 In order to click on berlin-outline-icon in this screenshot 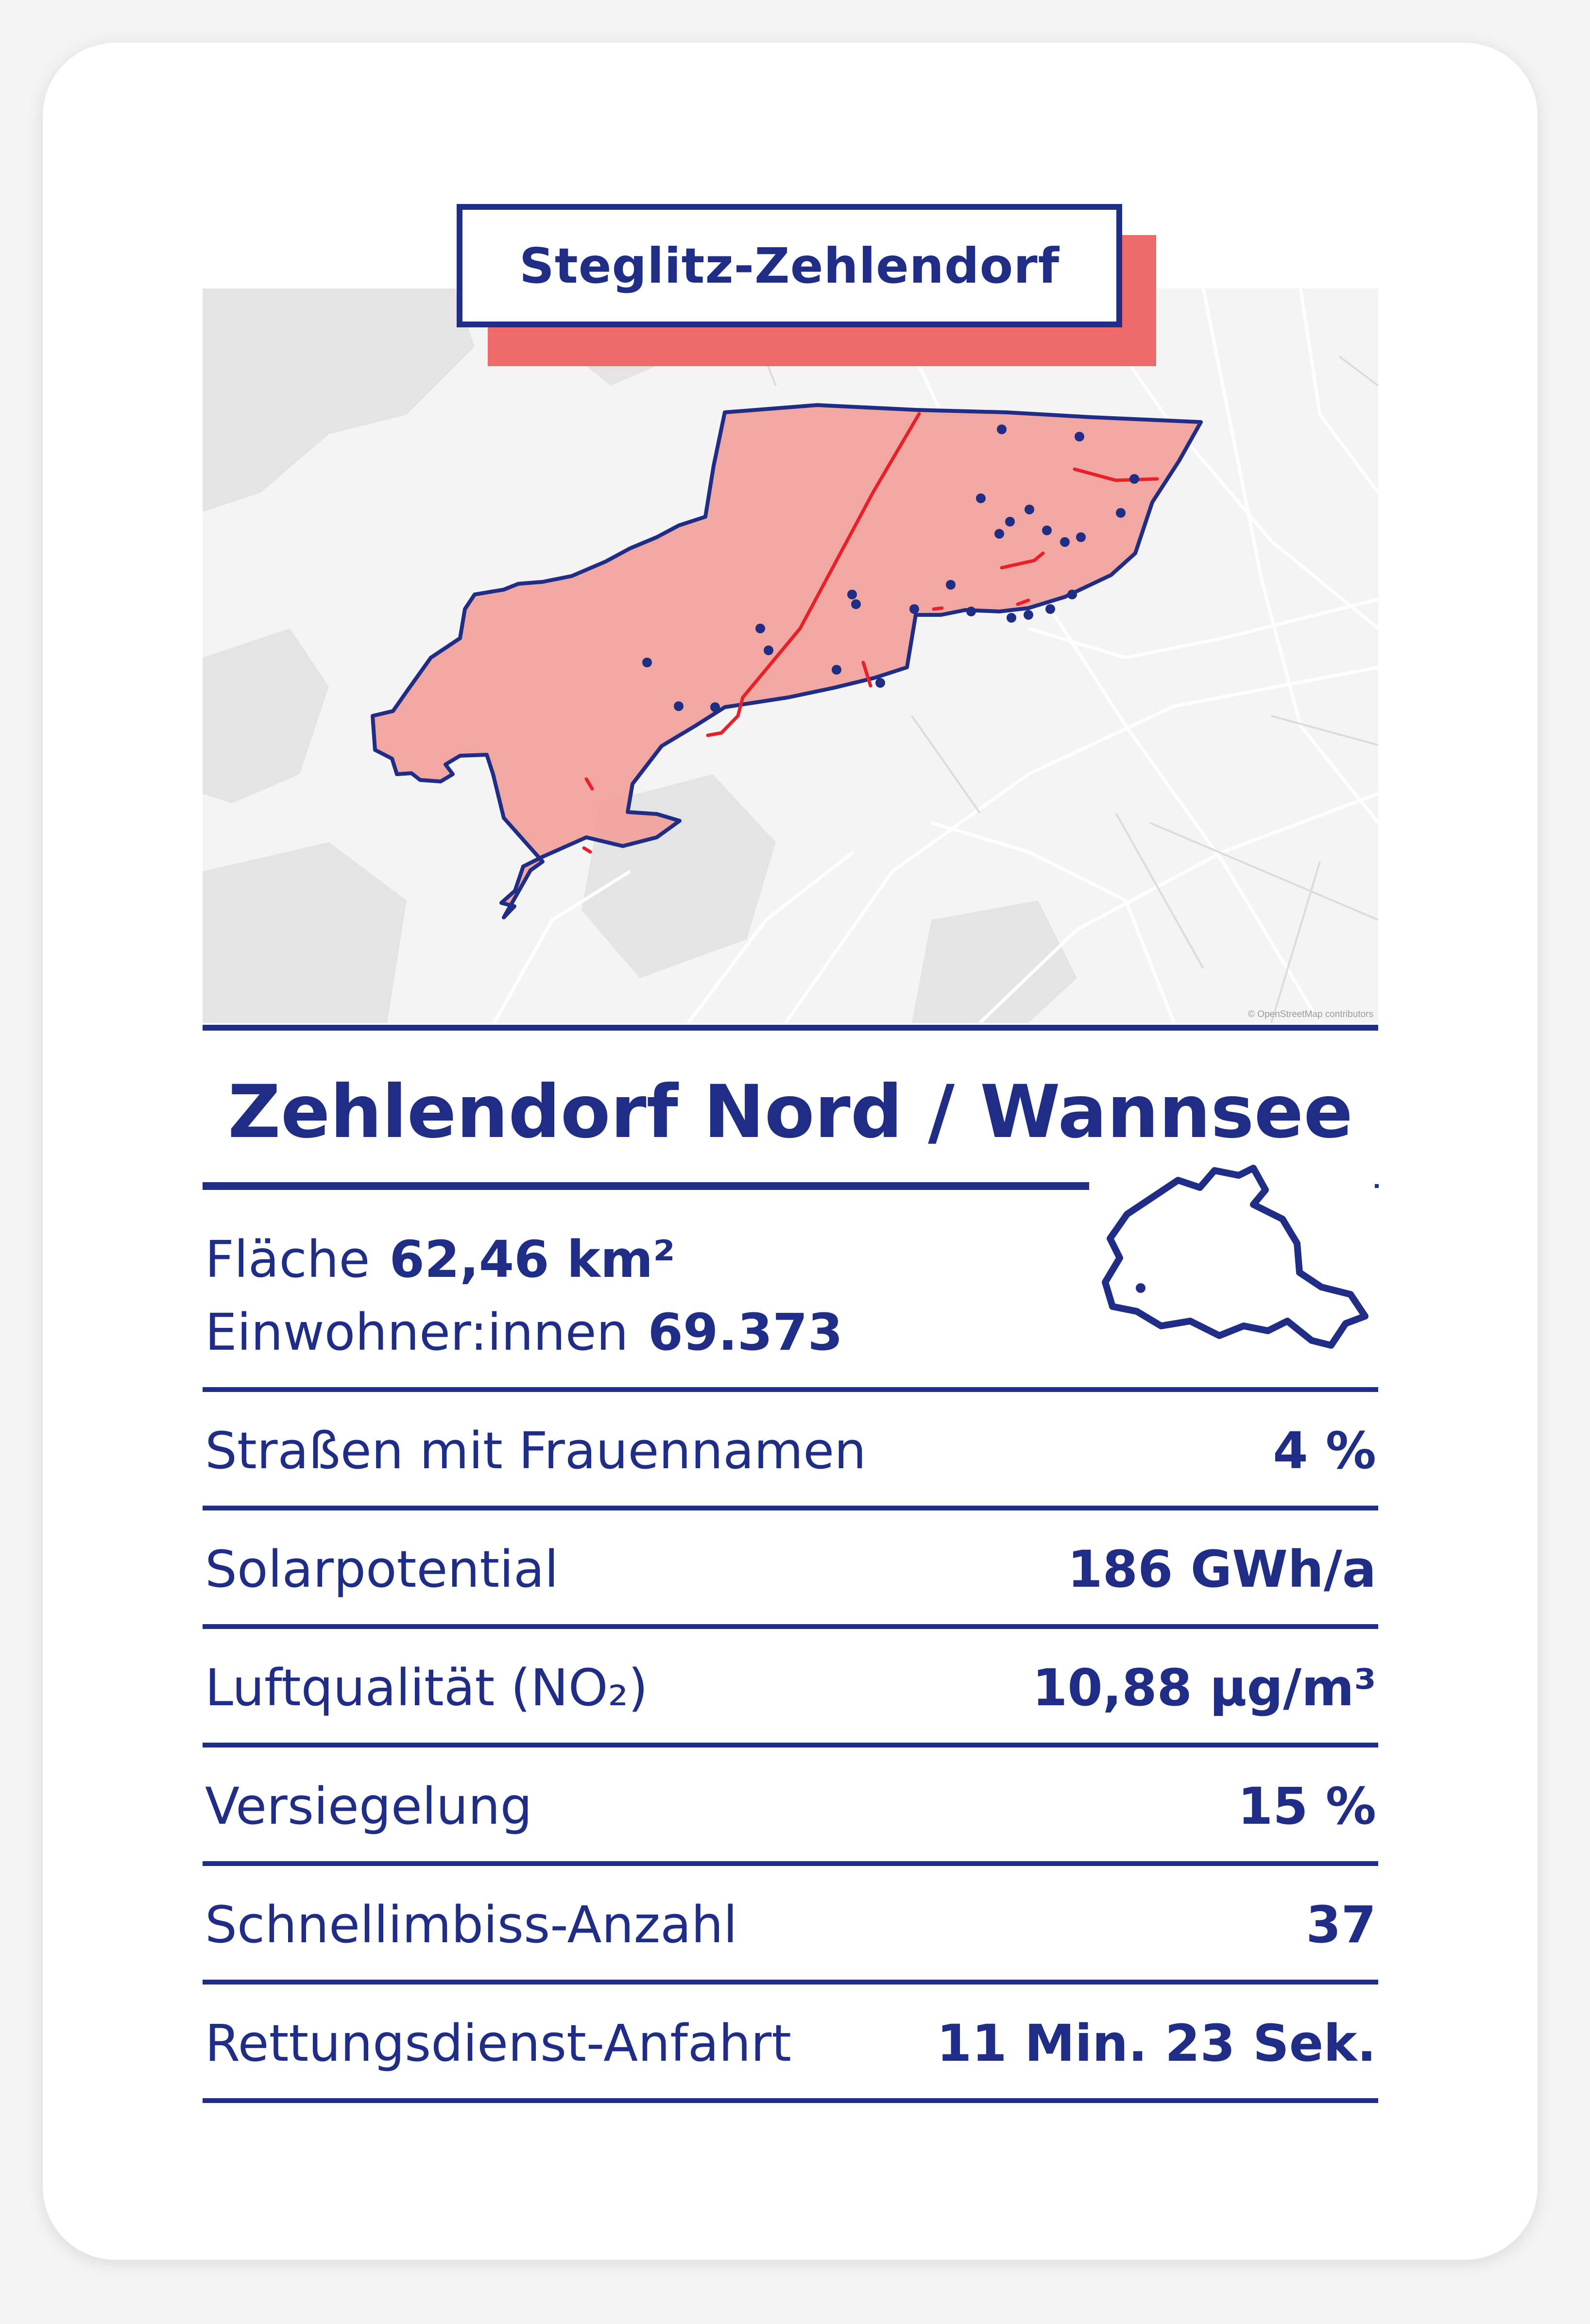, I will do `click(1235, 1257)`.